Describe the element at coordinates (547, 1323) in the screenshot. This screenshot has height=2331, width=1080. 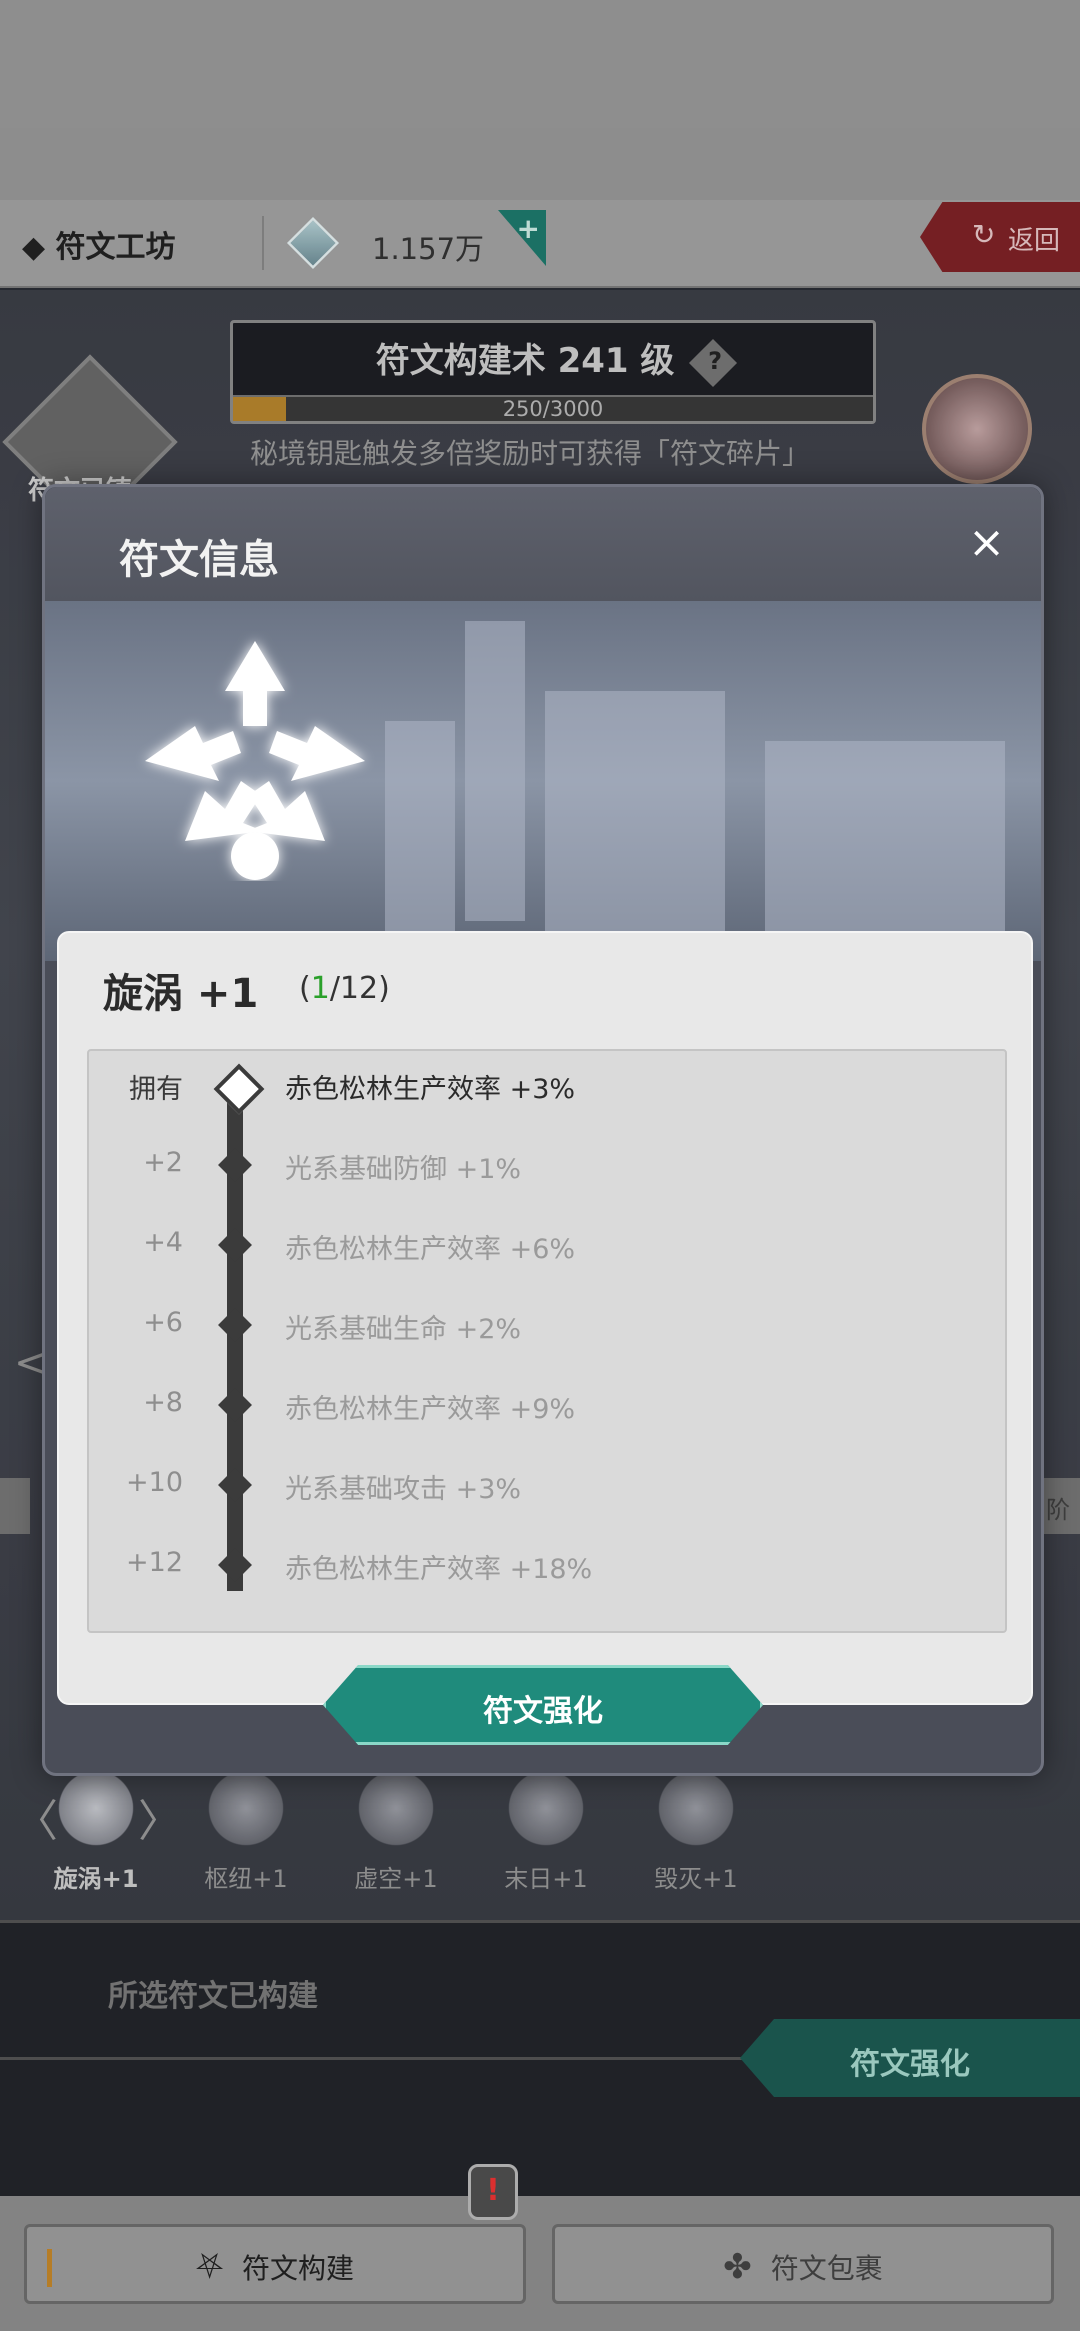
I see `effect-row: +6 光系基础生命 +2%` at that location.